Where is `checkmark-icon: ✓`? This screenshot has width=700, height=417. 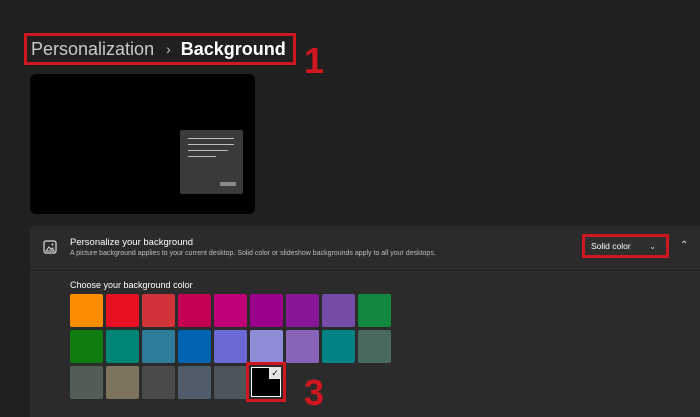
checkmark-icon: ✓ is located at coordinates (275, 373).